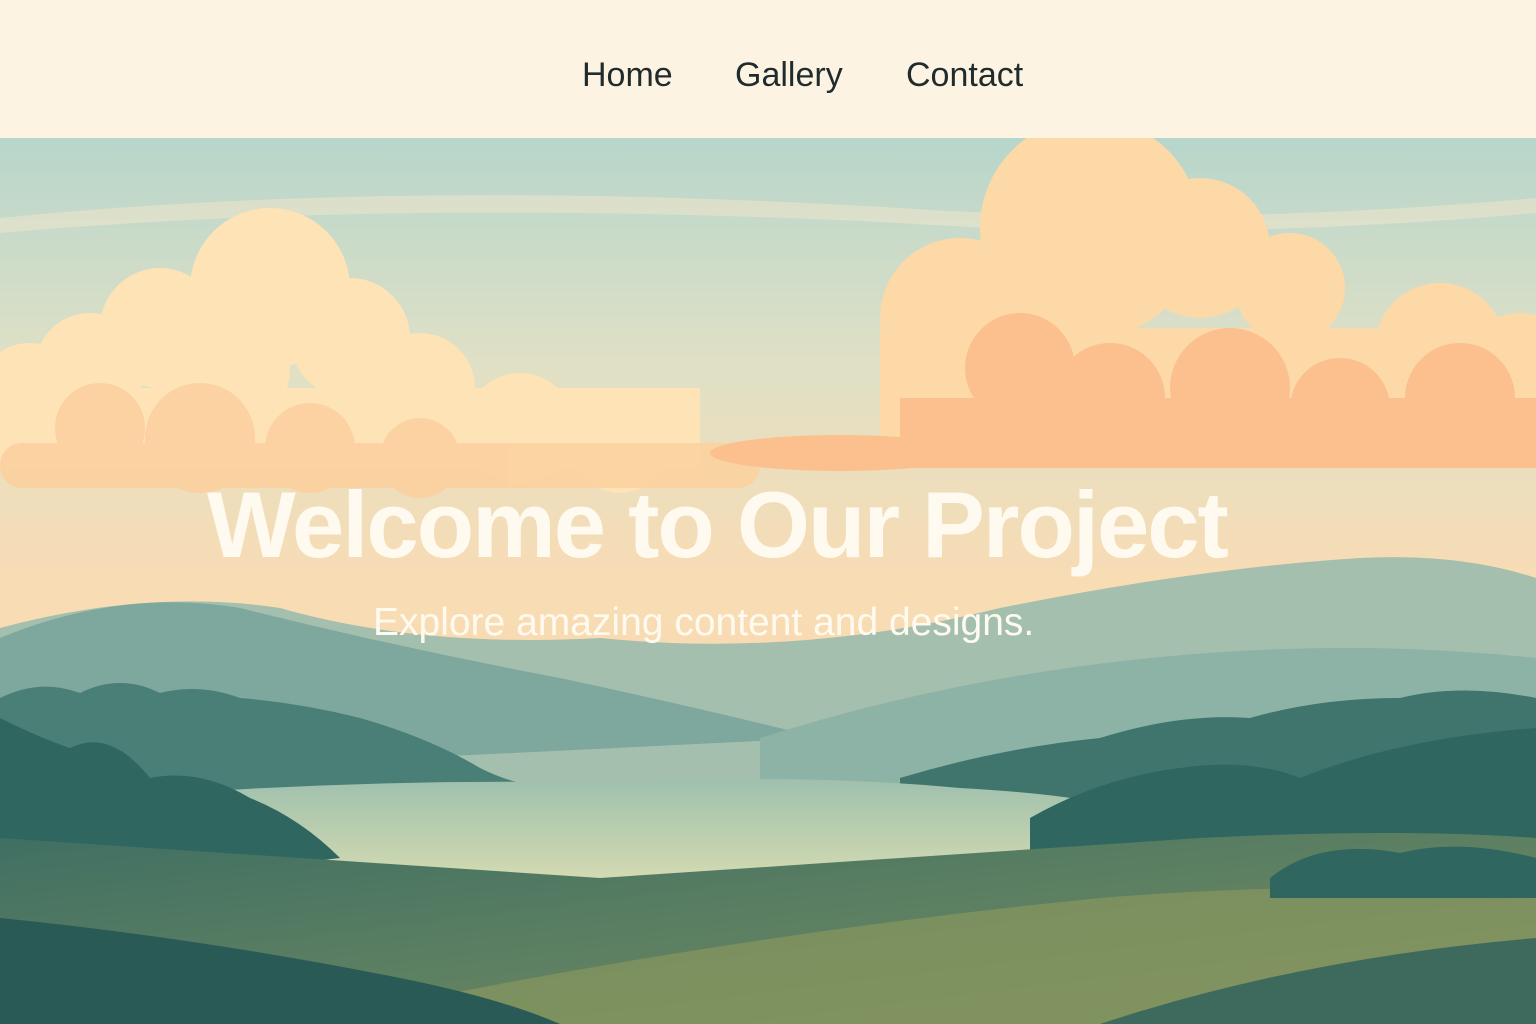 Image resolution: width=1536 pixels, height=1024 pixels. Describe the element at coordinates (718, 524) in the screenshot. I see `hero-title: Welcome to Our Project` at that location.